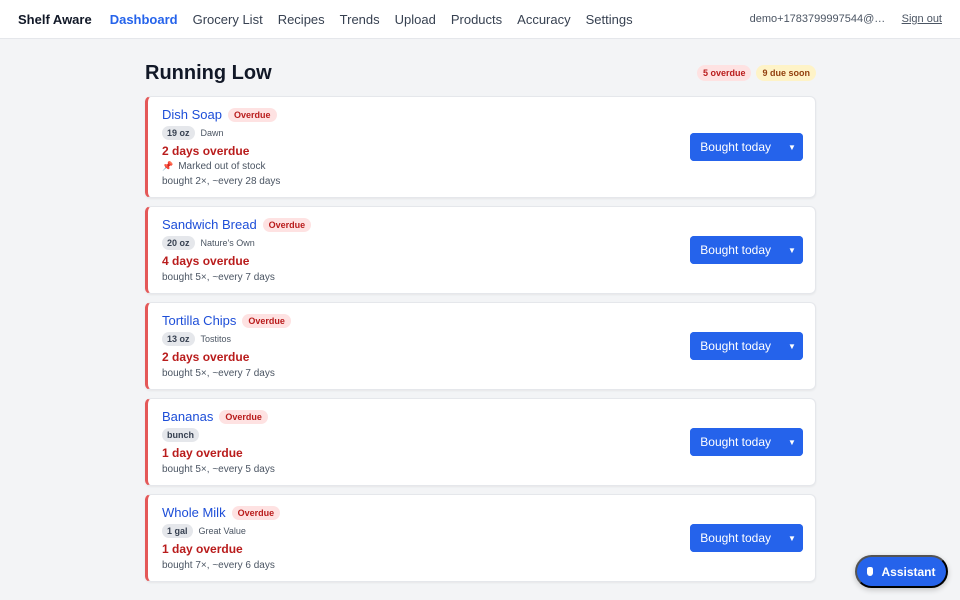 The image size is (960, 600). What do you see at coordinates (786, 73) in the screenshot?
I see `due-soon-count-badge: 9 due soon` at bounding box center [786, 73].